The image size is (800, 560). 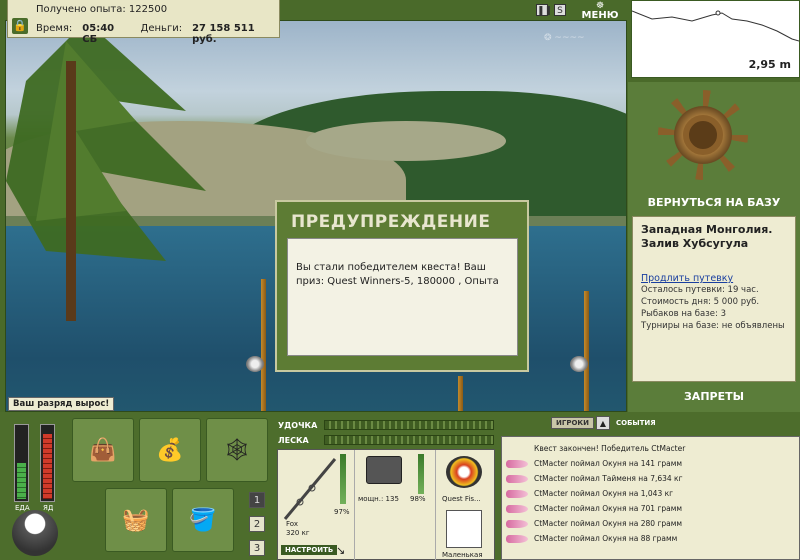 I want to click on rod-bar-row: УДОЧКА, so click(x=386, y=425).